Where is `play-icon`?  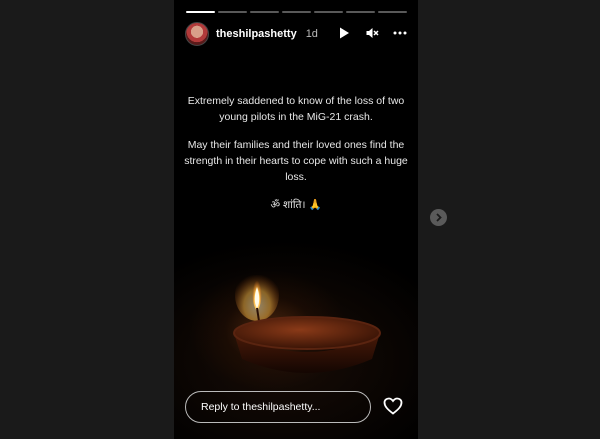
play-icon is located at coordinates (344, 33).